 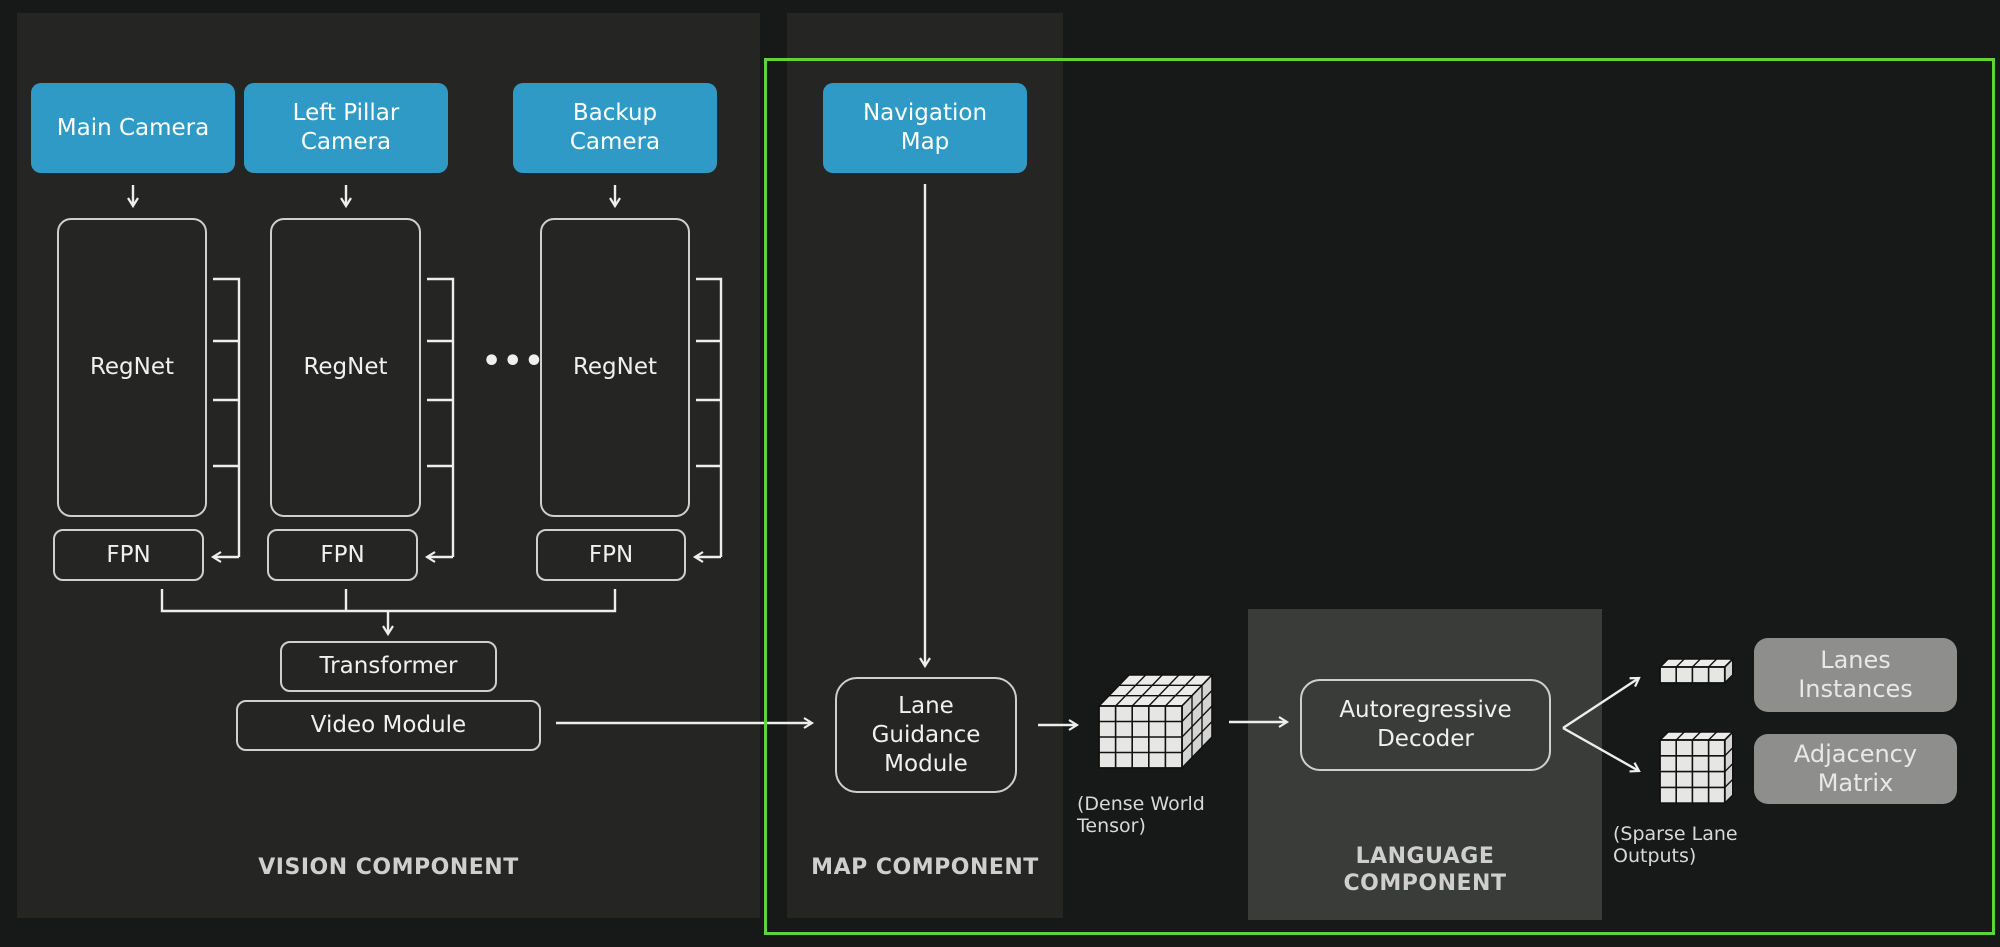 I want to click on vision-component-label: VISION COMPONENT, so click(x=388, y=867).